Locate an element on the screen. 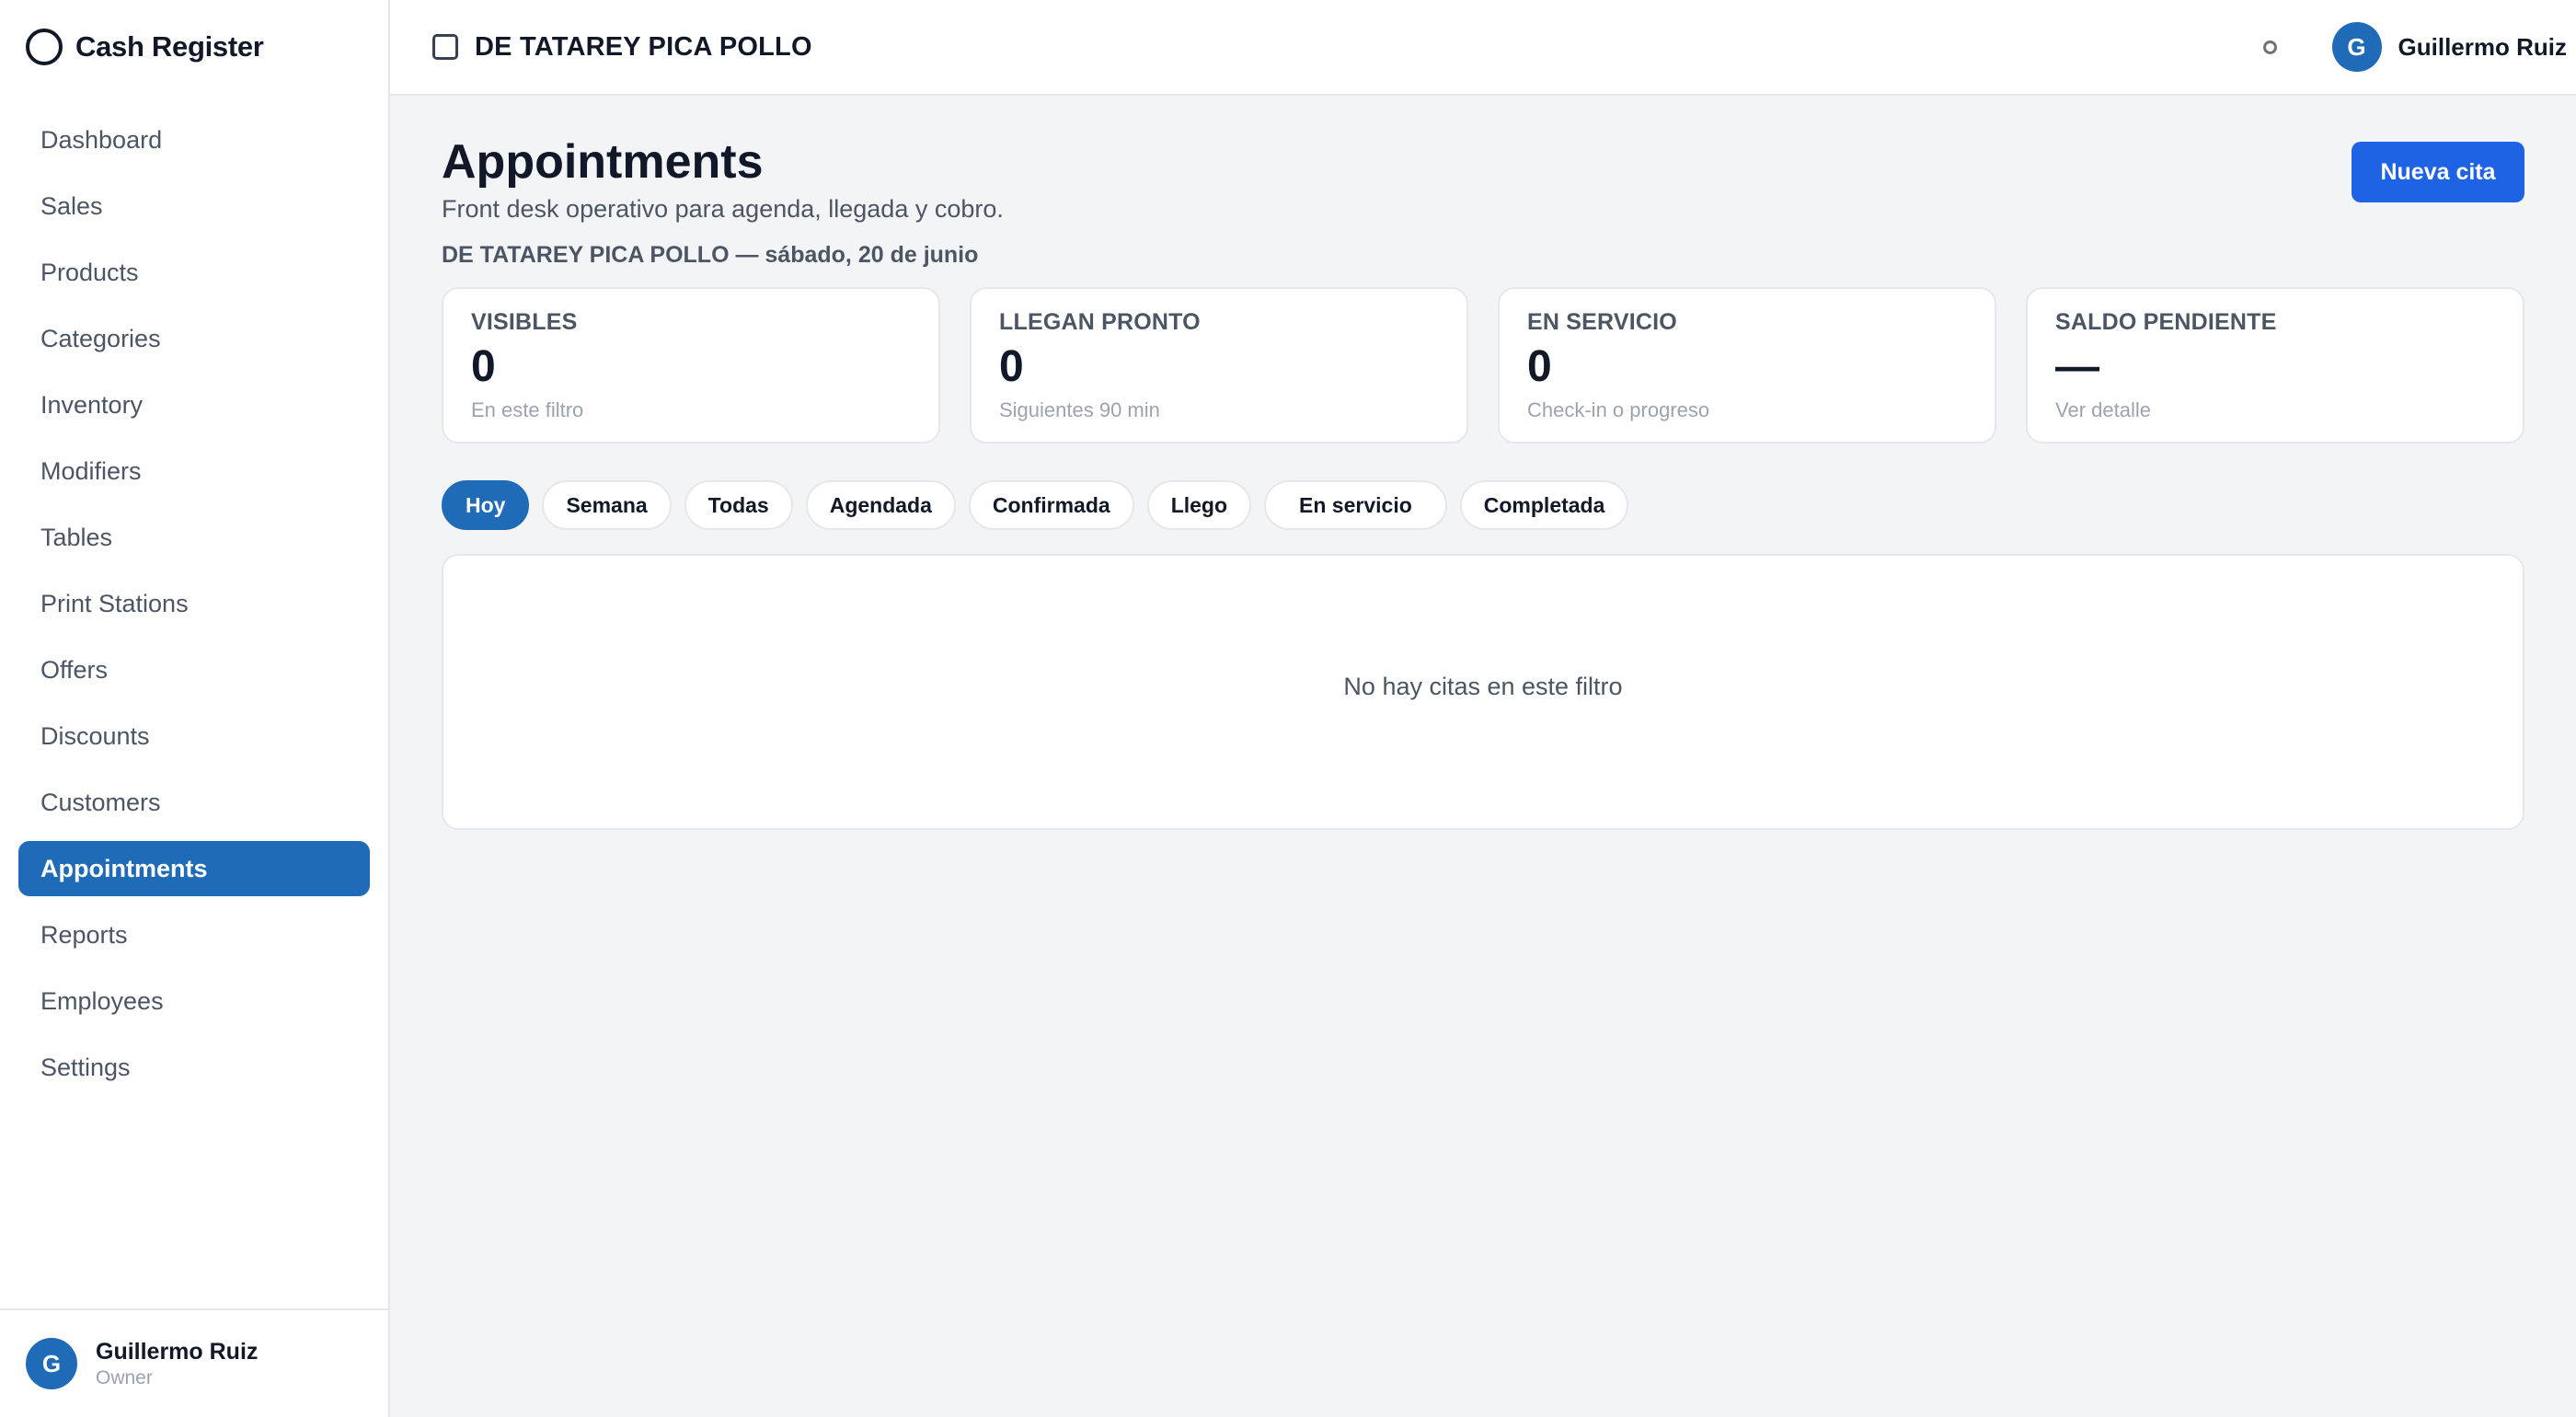 The width and height of the screenshot is (2576, 1417). user-name: Guillermo Ruiz is located at coordinates (177, 1351).